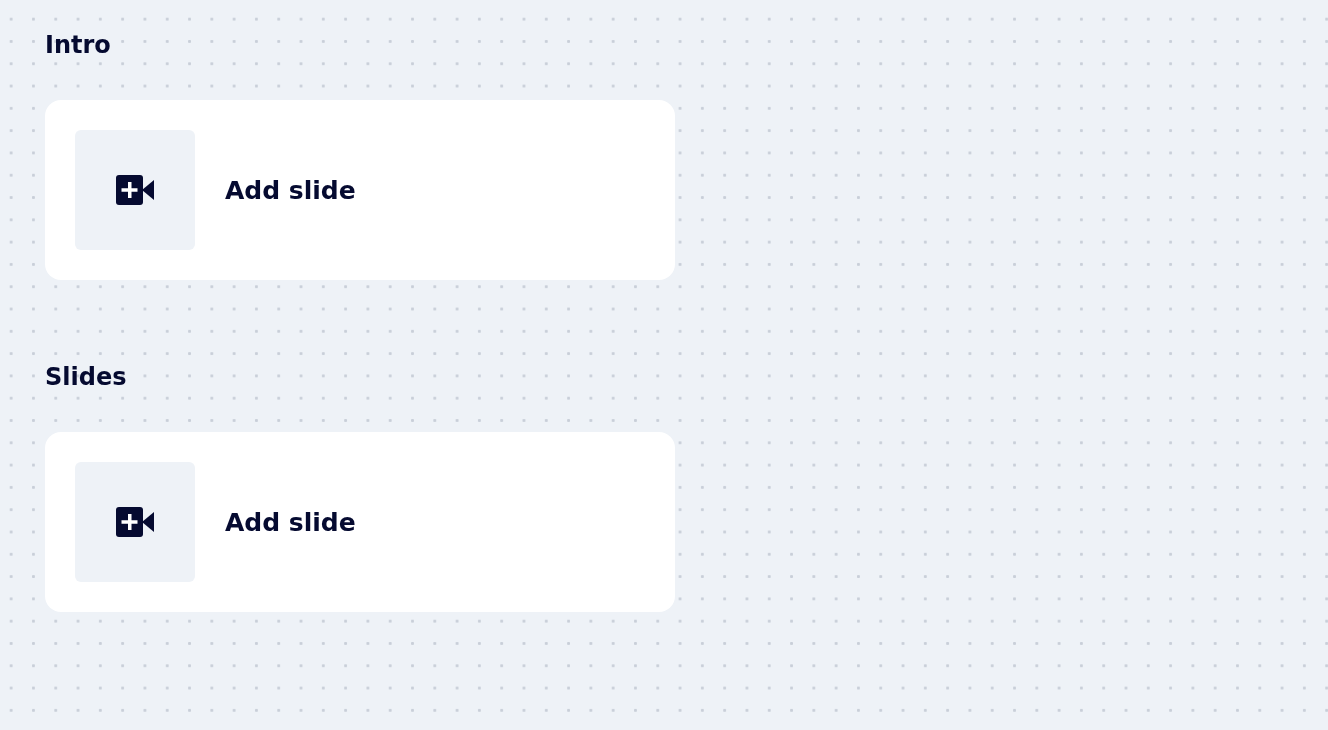 The image size is (1328, 730). I want to click on section-title: Intro, so click(78, 45).